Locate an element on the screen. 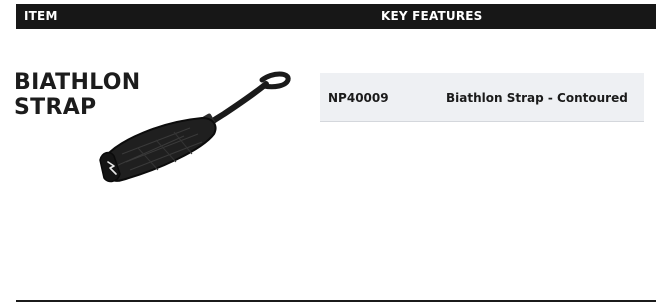 Image resolution: width=656 pixels, height=304 pixels. product-description: Biathlon Strap - Contoured is located at coordinates (537, 98).